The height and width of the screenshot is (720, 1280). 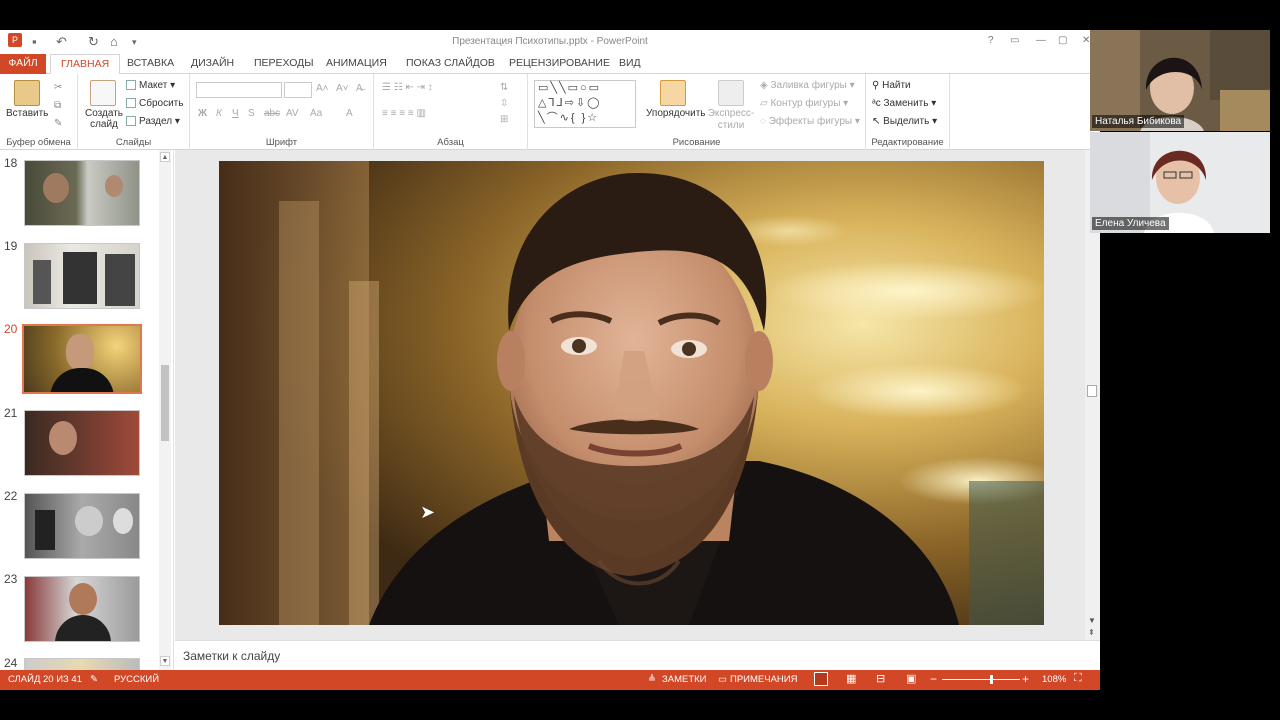 I want to click on notes-toggle-button: ЗАМЕТКИ, so click(x=684, y=679).